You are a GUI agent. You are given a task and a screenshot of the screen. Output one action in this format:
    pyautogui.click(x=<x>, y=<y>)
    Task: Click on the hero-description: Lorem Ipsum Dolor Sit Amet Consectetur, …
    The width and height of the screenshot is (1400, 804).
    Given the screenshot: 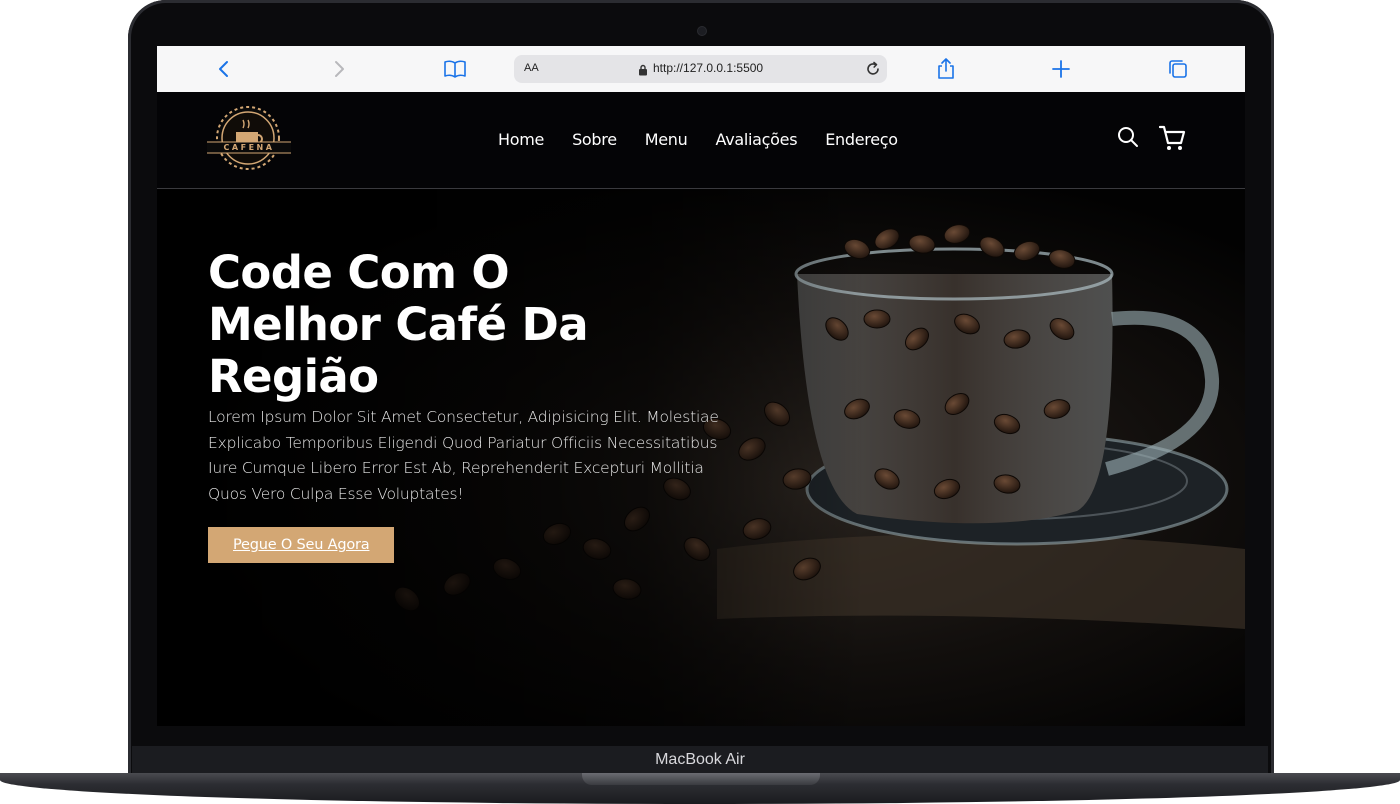 What is the action you would take?
    pyautogui.click(x=463, y=455)
    